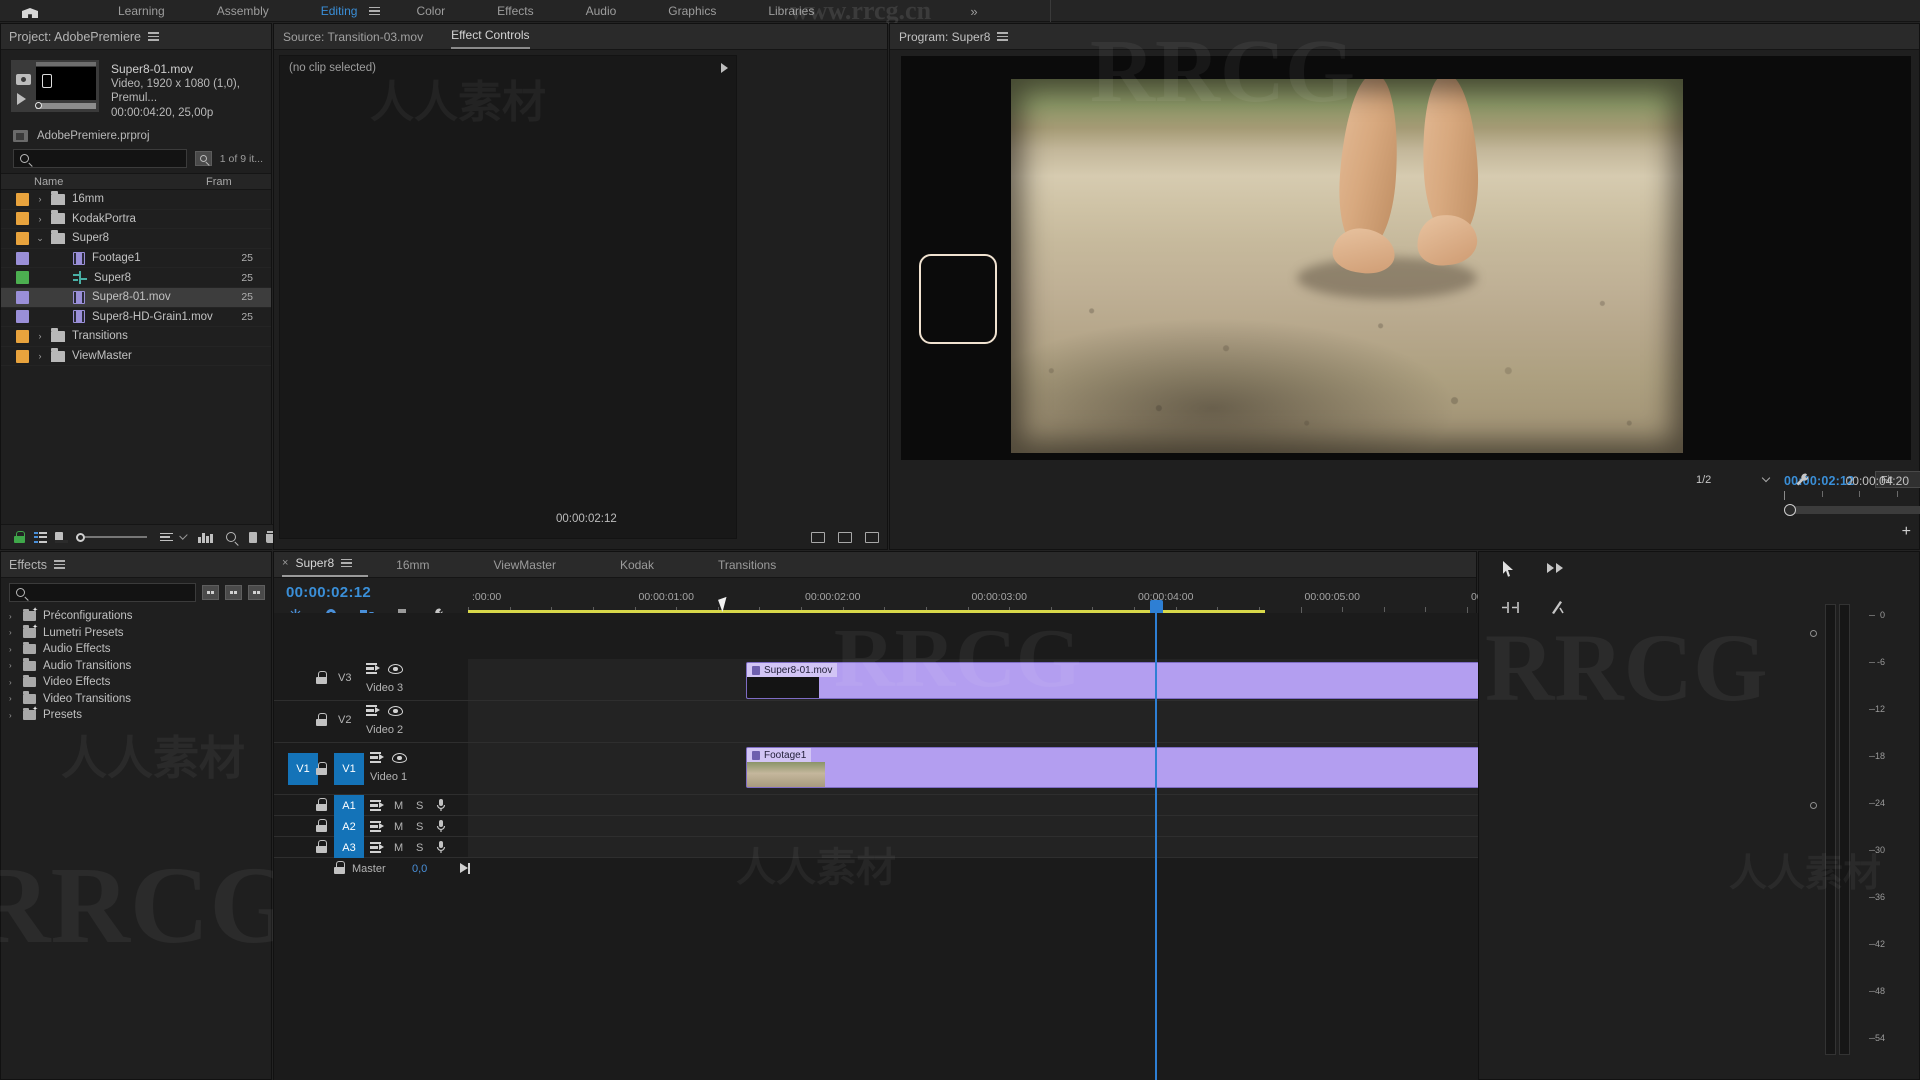  I want to click on sort-icon, so click(166, 537).